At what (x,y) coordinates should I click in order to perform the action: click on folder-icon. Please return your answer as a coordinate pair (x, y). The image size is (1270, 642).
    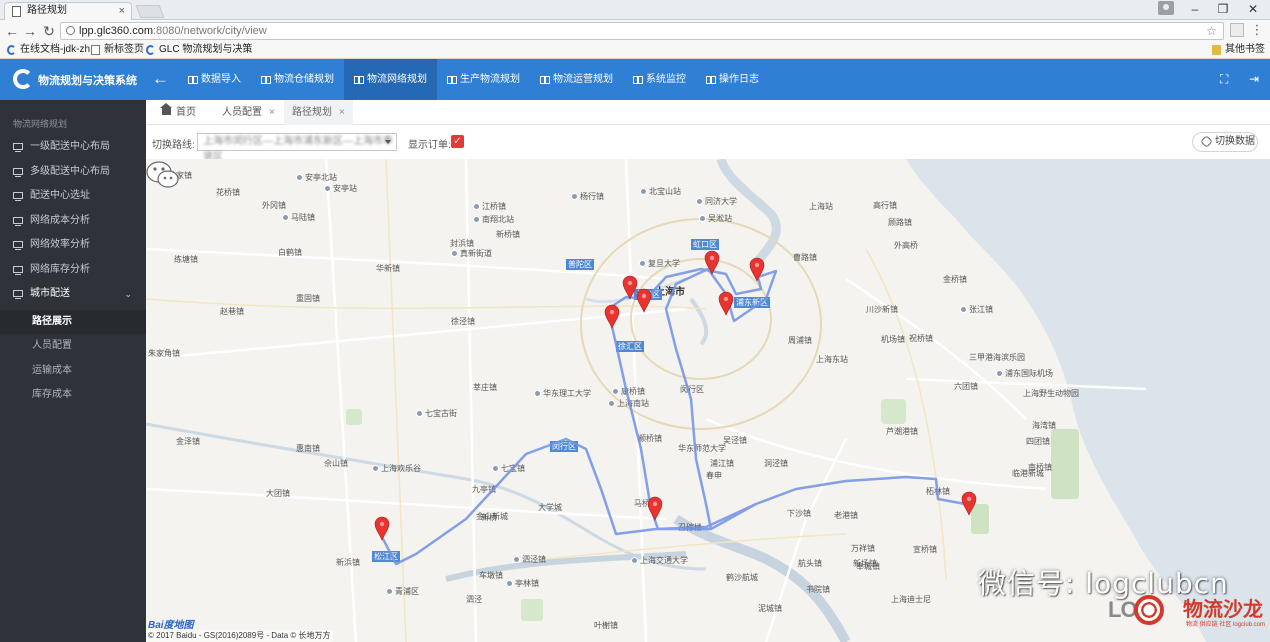
    Looking at the image, I should click on (1216, 50).